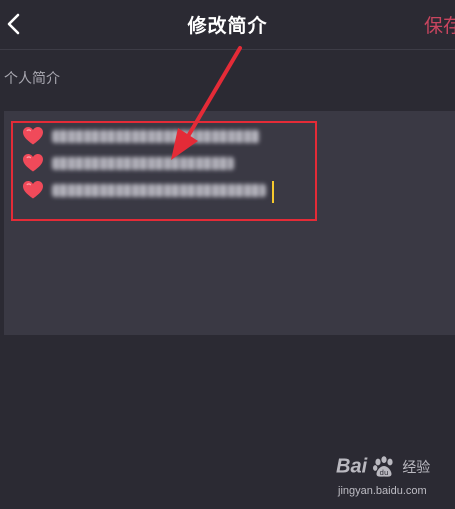 This screenshot has width=455, height=509. What do you see at coordinates (383, 466) in the screenshot?
I see `paw-icon: du` at bounding box center [383, 466].